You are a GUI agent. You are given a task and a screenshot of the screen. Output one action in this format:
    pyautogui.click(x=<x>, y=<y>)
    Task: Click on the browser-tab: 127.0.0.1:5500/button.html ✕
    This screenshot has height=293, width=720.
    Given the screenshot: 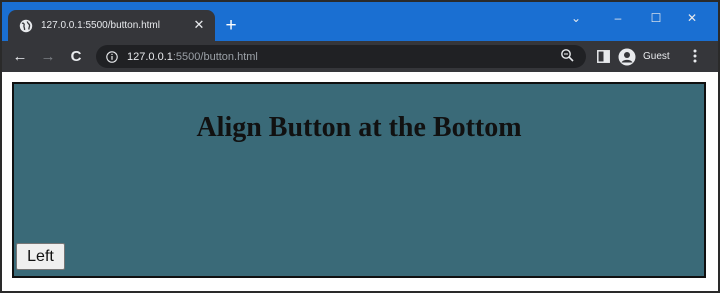 What is the action you would take?
    pyautogui.click(x=111, y=25)
    